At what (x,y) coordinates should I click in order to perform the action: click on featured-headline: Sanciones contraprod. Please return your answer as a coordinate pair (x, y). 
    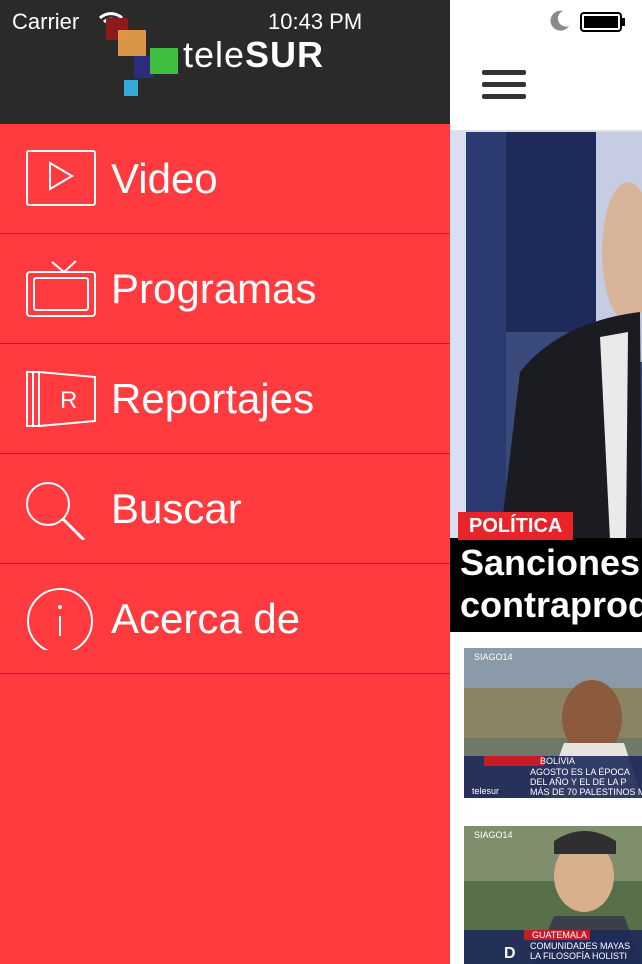
    Looking at the image, I should click on (551, 584).